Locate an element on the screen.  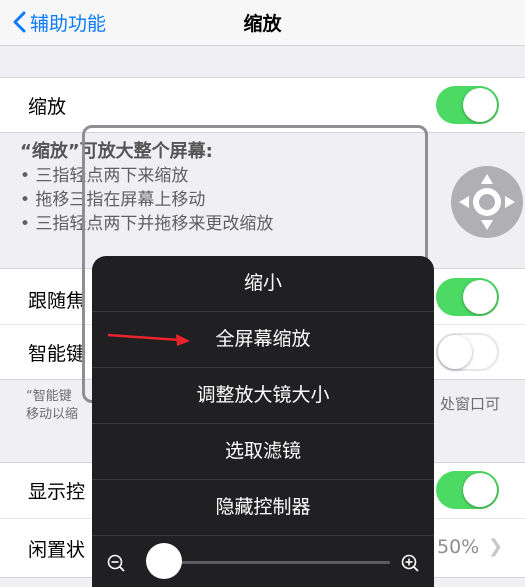
menu-item-zoom-out: 缩小 is located at coordinates (263, 283).